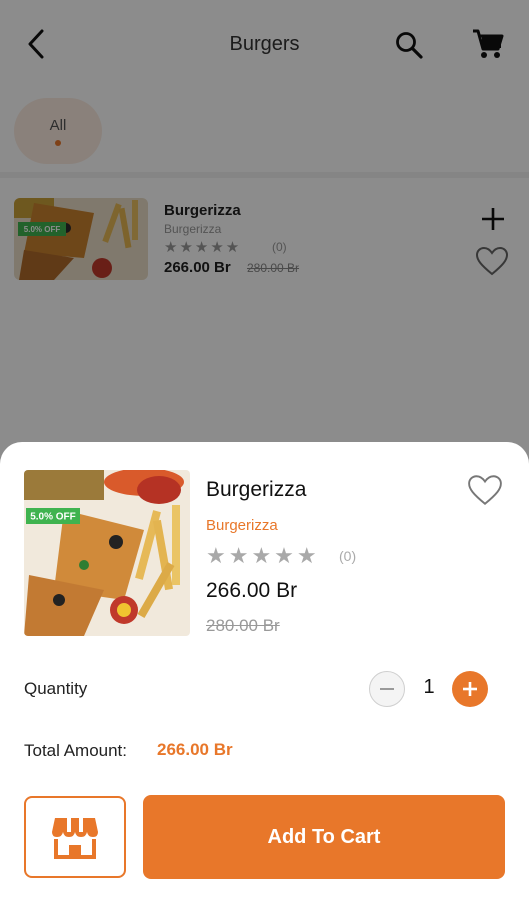 Image resolution: width=529 pixels, height=900 pixels. I want to click on favorite-button, so click(485, 490).